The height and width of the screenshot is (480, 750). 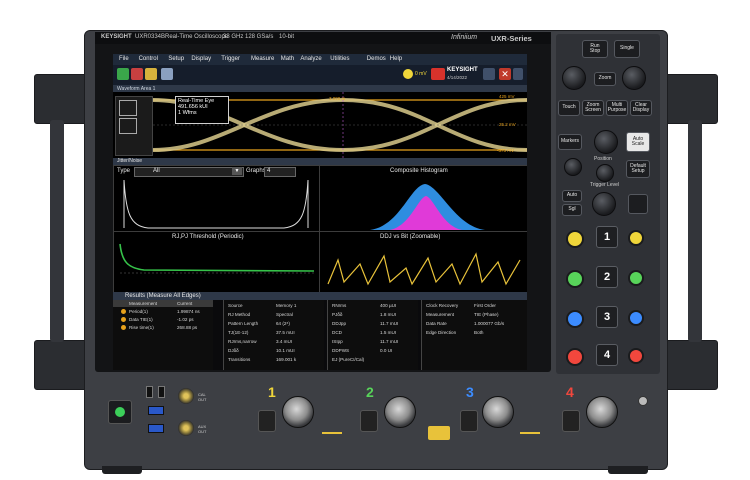 What do you see at coordinates (634, 78) in the screenshot?
I see `horizontal-position-knob` at bounding box center [634, 78].